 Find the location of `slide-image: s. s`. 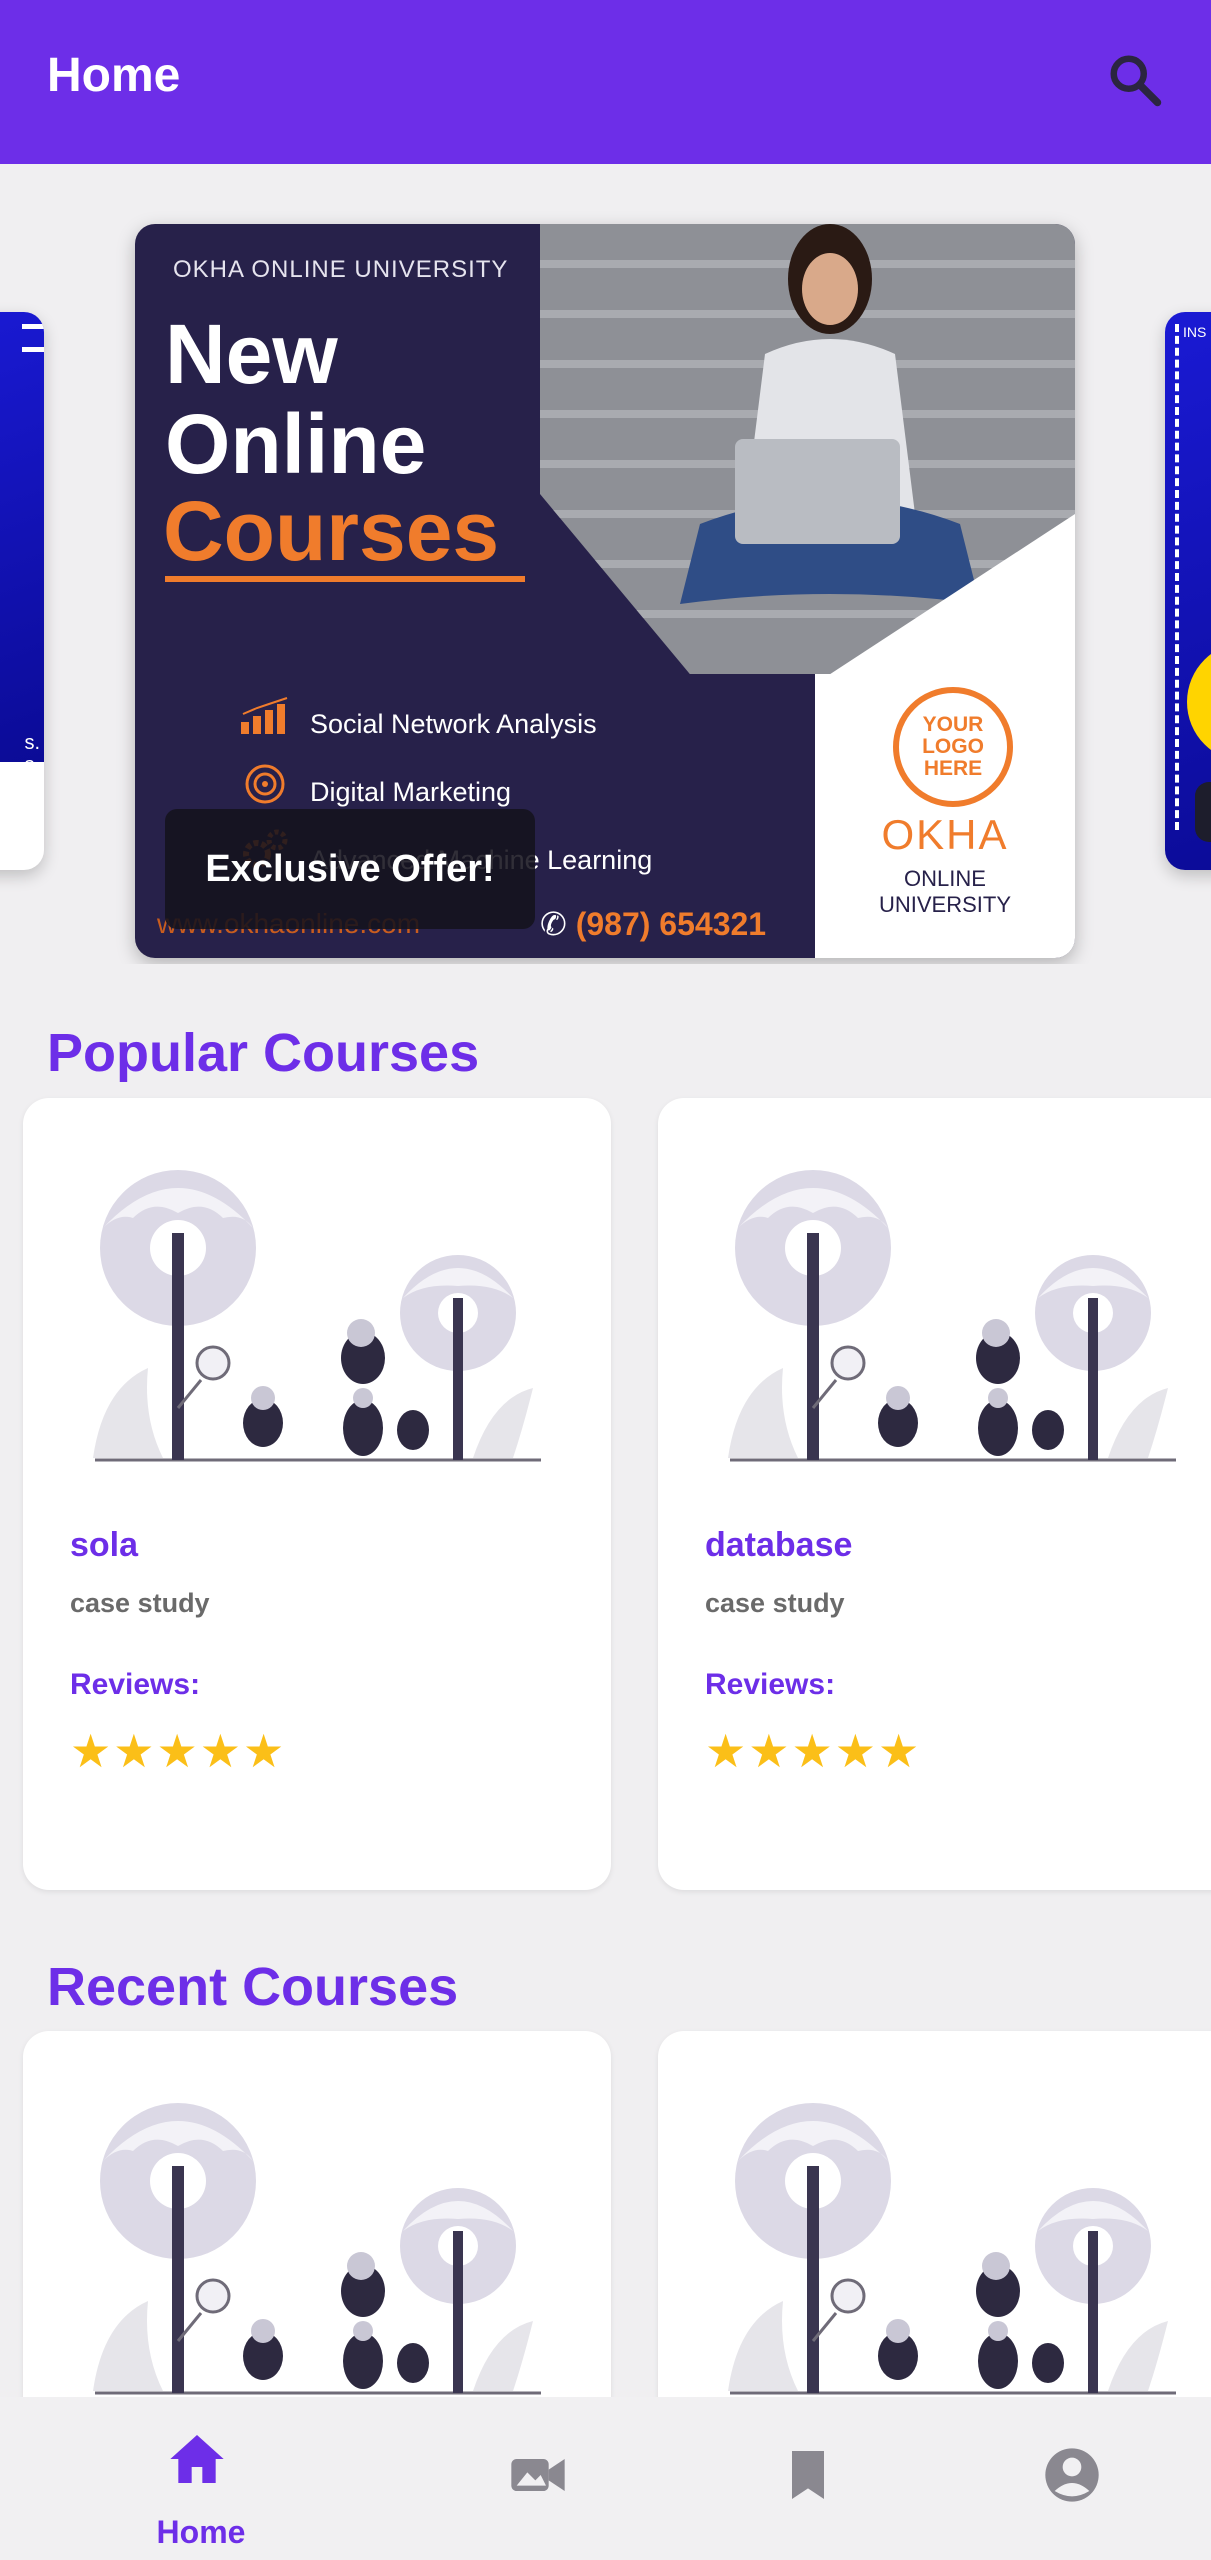

slide-image: s. s is located at coordinates (22, 544).